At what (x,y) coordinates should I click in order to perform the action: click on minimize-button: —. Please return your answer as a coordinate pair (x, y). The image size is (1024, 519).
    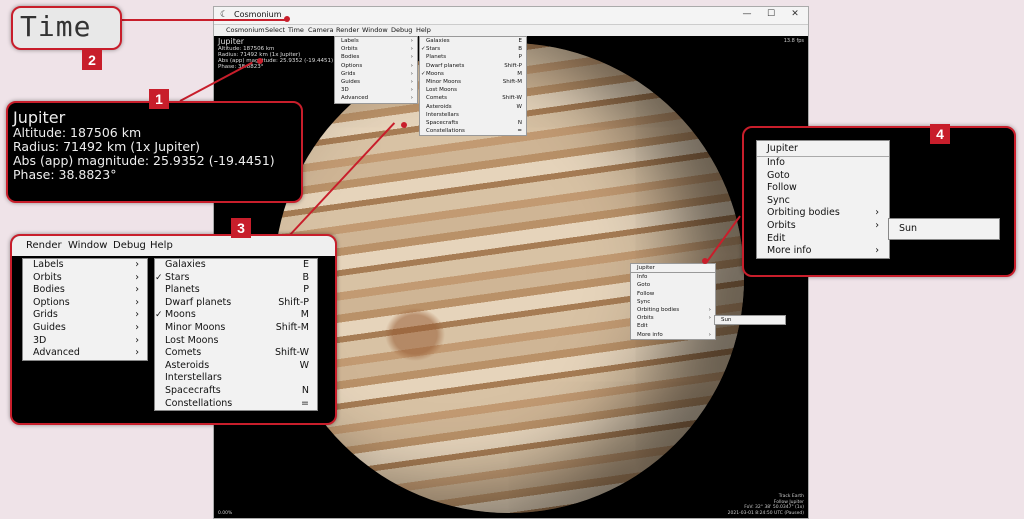
    Looking at the image, I should click on (747, 14).